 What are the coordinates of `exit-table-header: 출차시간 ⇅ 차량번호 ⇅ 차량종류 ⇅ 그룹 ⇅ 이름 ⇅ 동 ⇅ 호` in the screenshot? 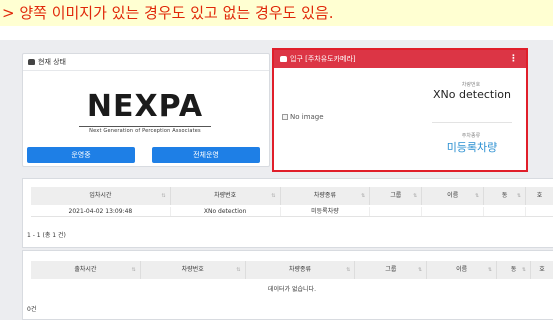 It's located at (292, 270).